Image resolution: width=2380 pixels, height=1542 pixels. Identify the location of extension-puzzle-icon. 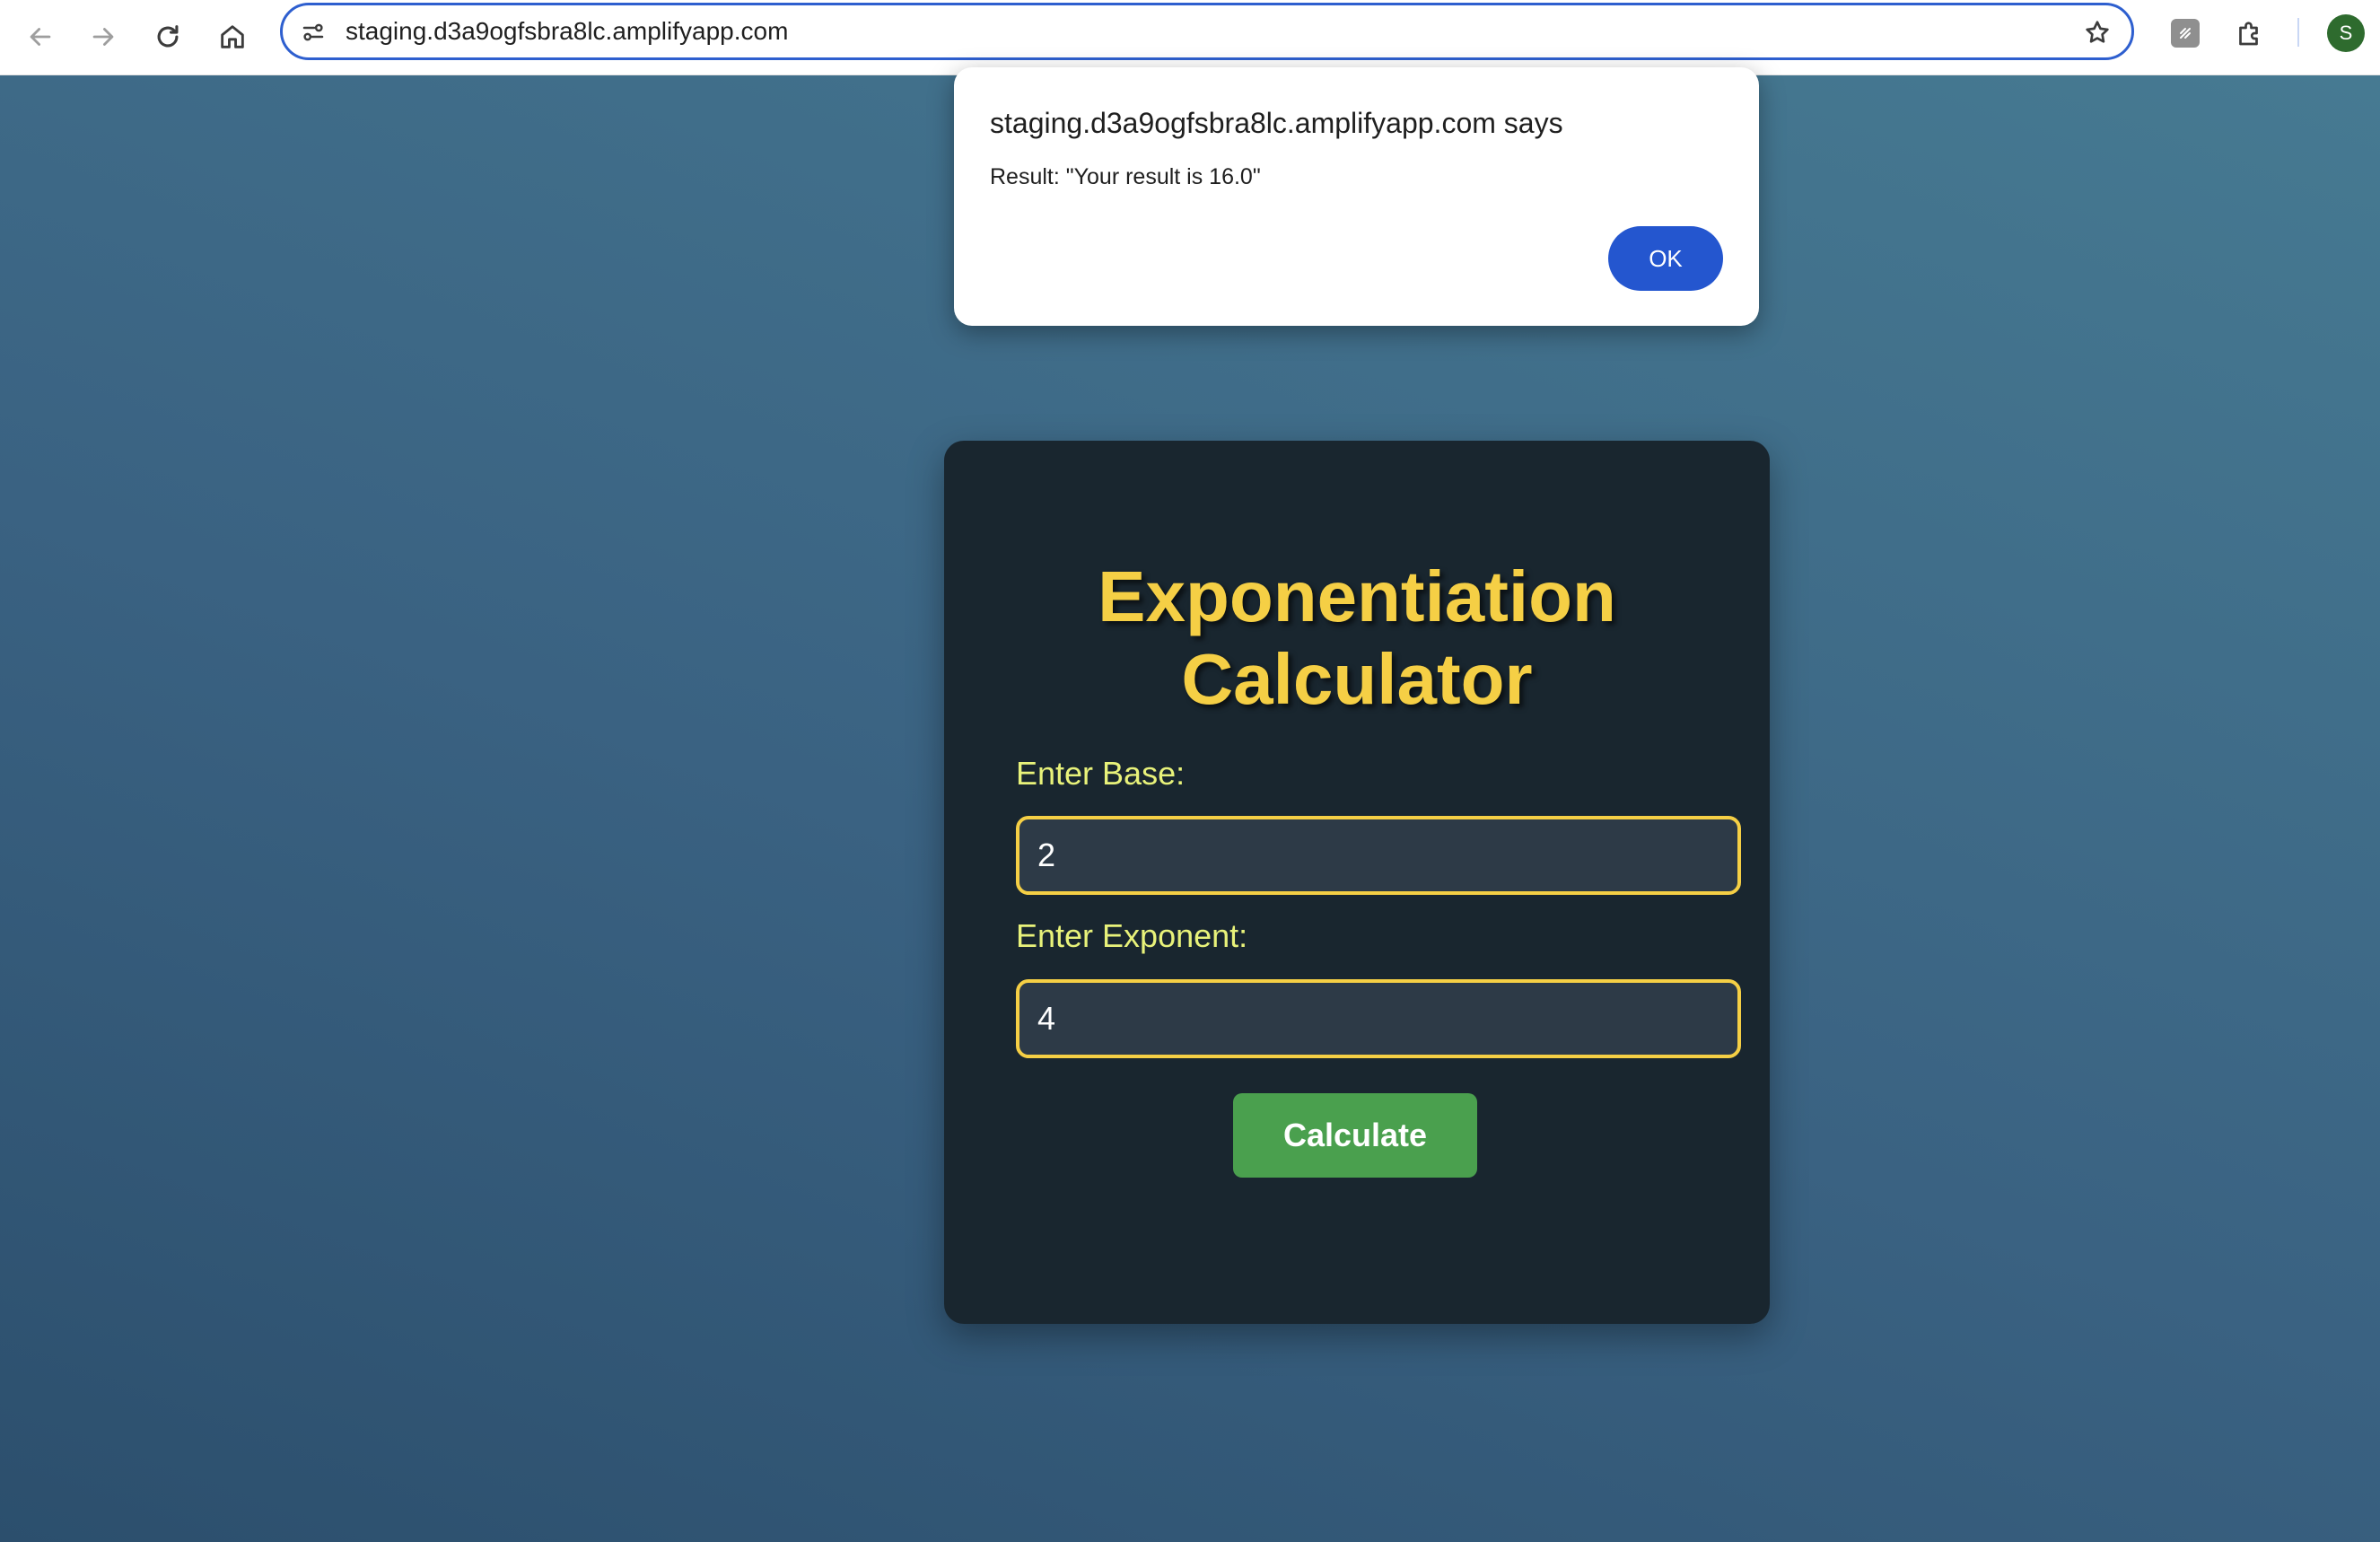
(2248, 34).